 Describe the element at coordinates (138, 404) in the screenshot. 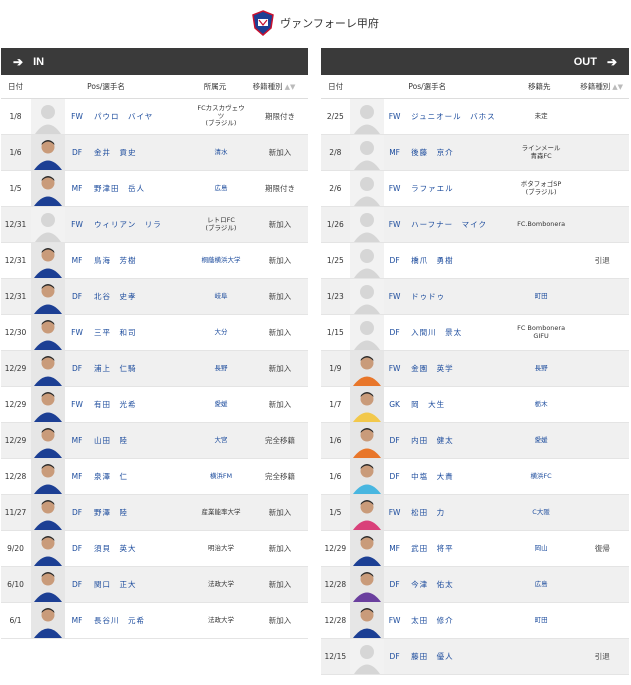

I see `player-name-link: 有田 光希` at that location.